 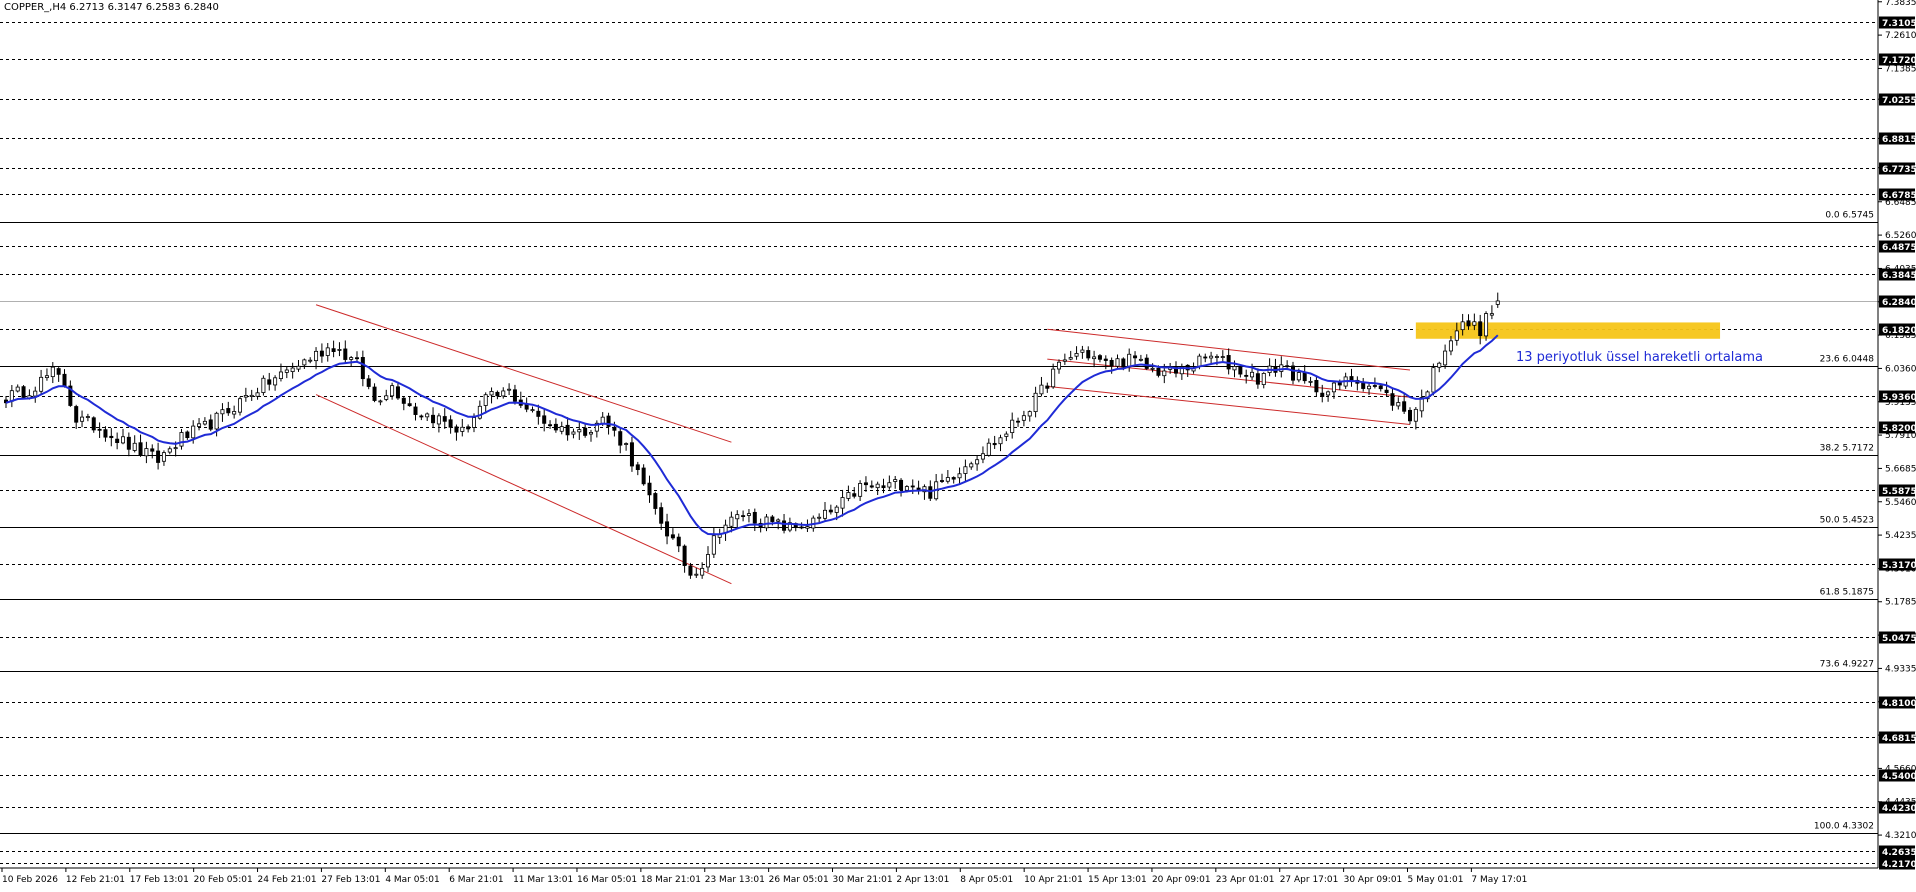 I want to click on time-tick-label: 20 Feb 05:01, so click(x=223, y=880).